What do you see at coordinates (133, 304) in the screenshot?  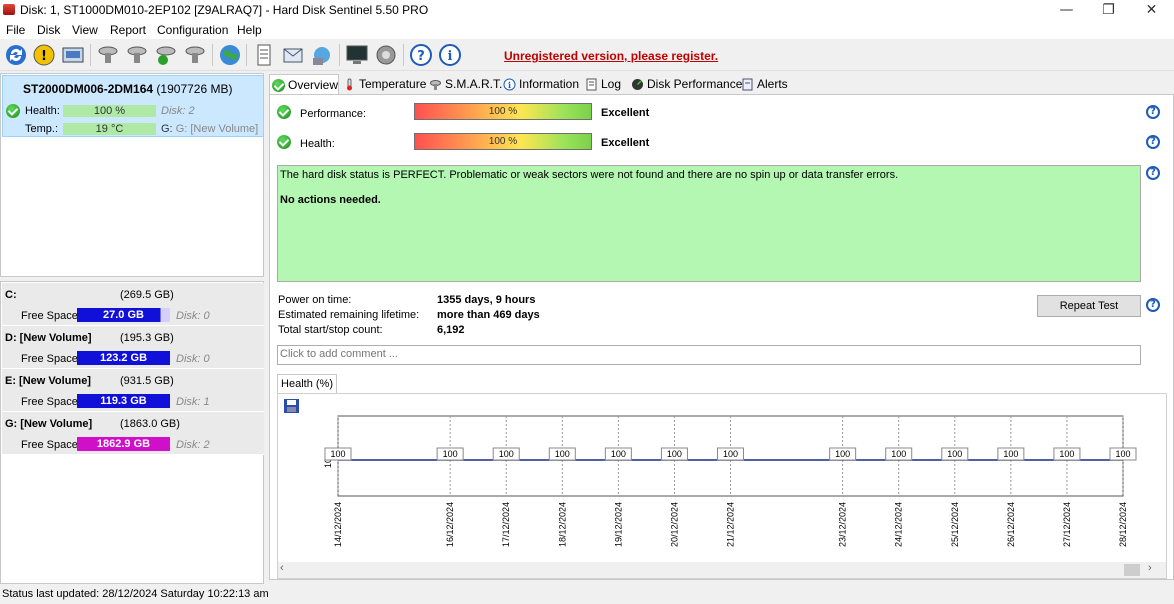 I see `volume-item: C: (269.5 GB) Free Space 27.0 GB Disk: 0` at bounding box center [133, 304].